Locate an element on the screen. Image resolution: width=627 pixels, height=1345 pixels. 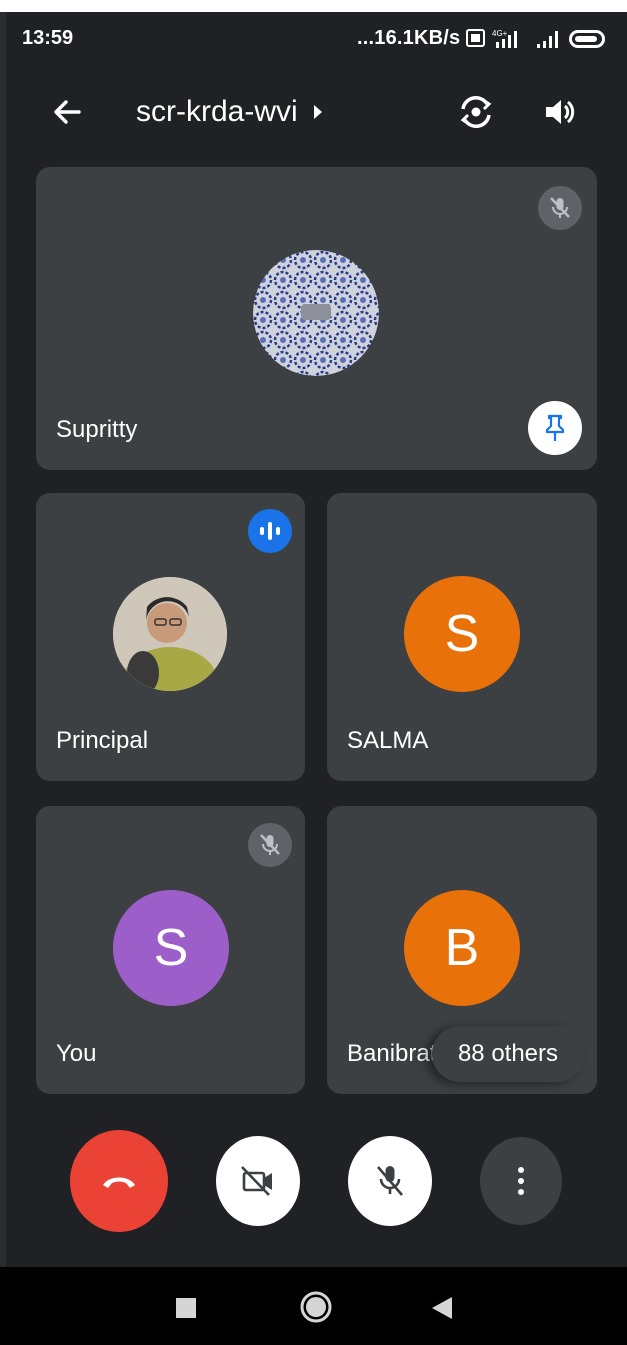
avatar-letter: B is located at coordinates (462, 948).